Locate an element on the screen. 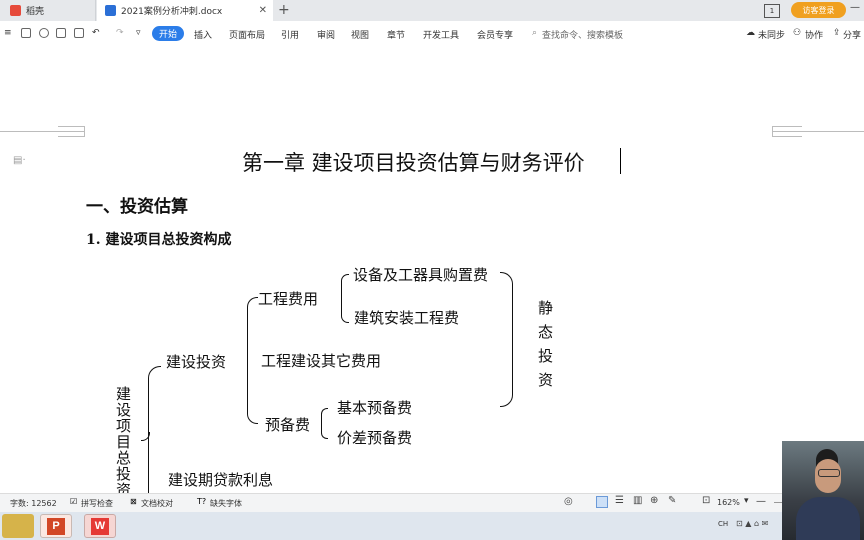 The image size is (864, 540). brace-static-bottom is located at coordinates (506, 374).